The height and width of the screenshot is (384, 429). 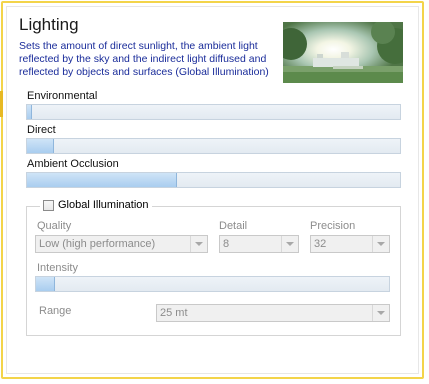 What do you see at coordinates (41, 130) in the screenshot?
I see `direct-label: Direct` at bounding box center [41, 130].